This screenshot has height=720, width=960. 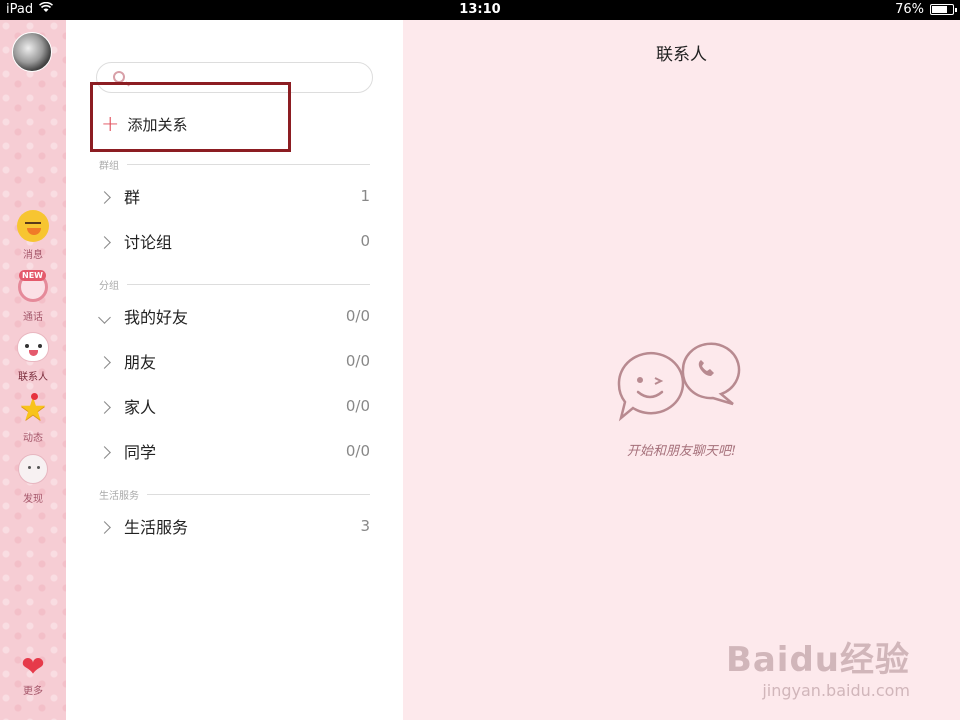 What do you see at coordinates (235, 361) in the screenshot?
I see `list-item-friends: 朋友 0/0` at bounding box center [235, 361].